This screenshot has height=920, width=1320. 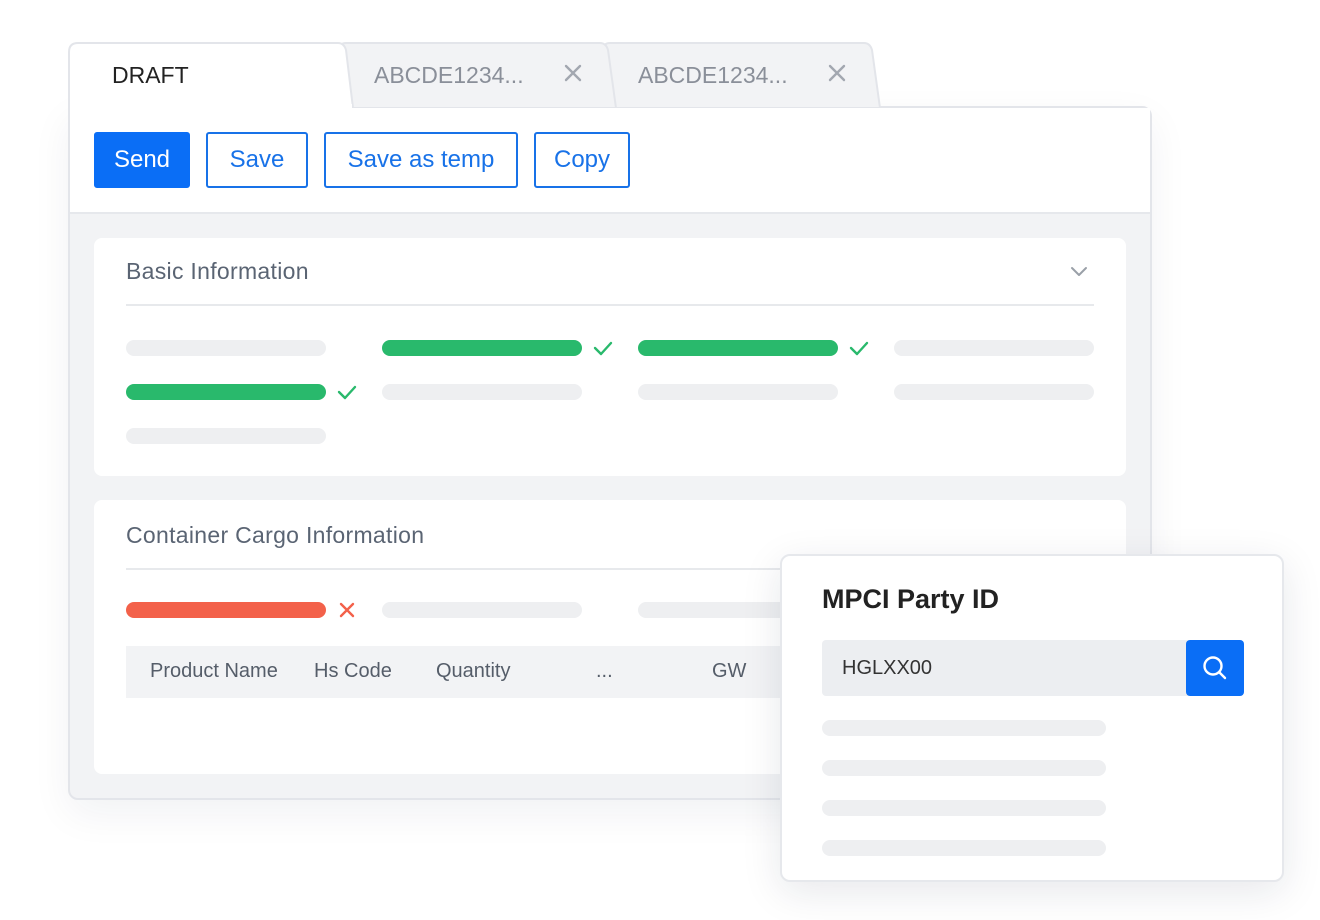 I want to click on tab-draft: DRAFT, so click(x=211, y=75).